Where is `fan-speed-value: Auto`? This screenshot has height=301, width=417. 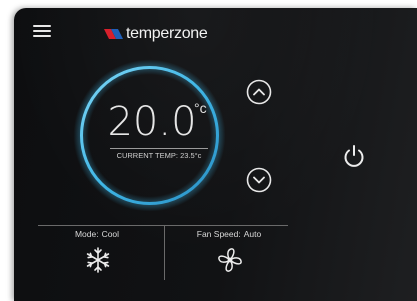
fan-speed-value: Auto is located at coordinates (252, 234).